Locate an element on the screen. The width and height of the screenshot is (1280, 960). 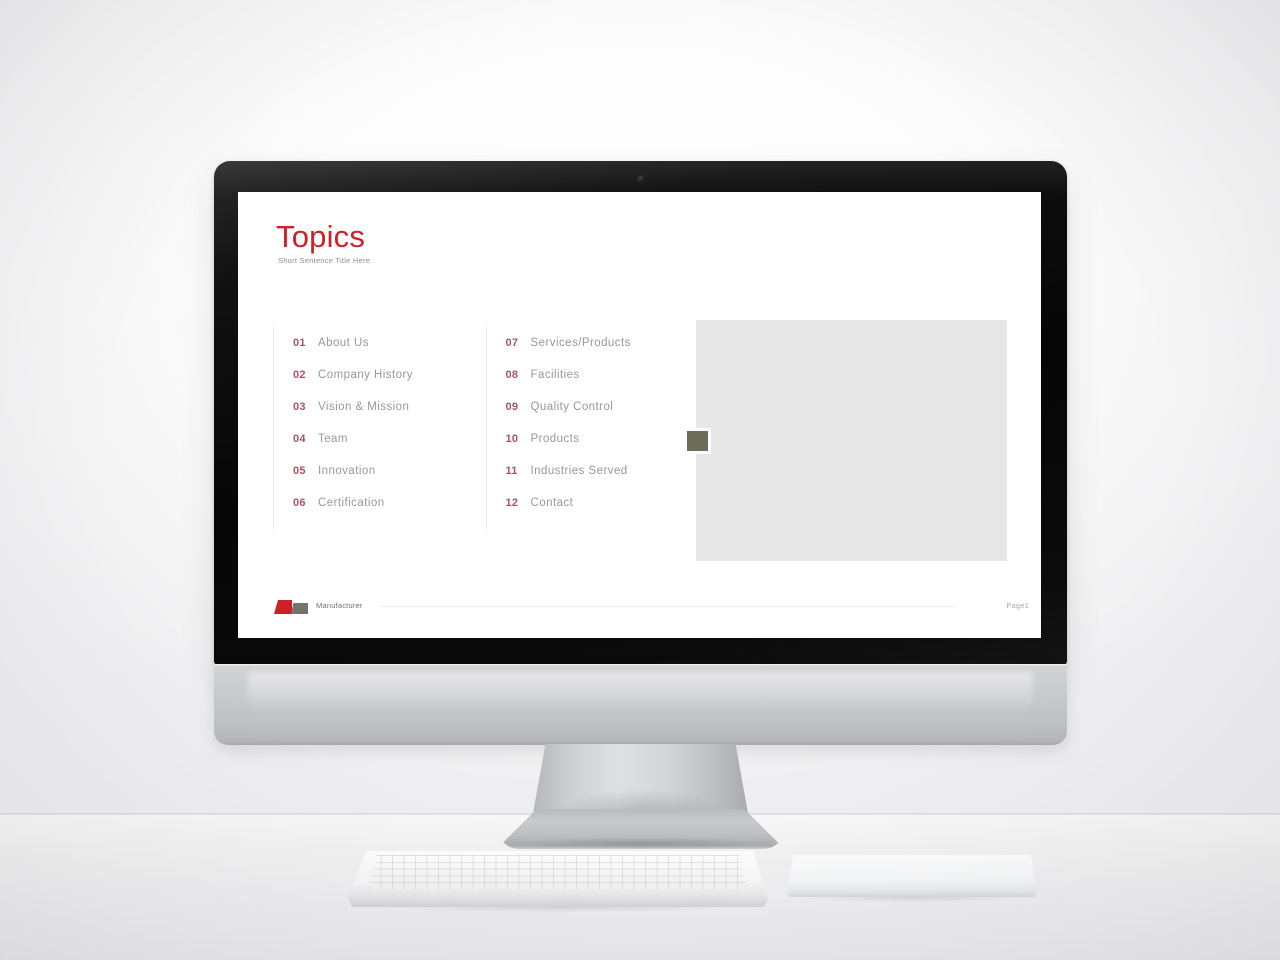
list-item-label: Quality Control is located at coordinates (572, 407).